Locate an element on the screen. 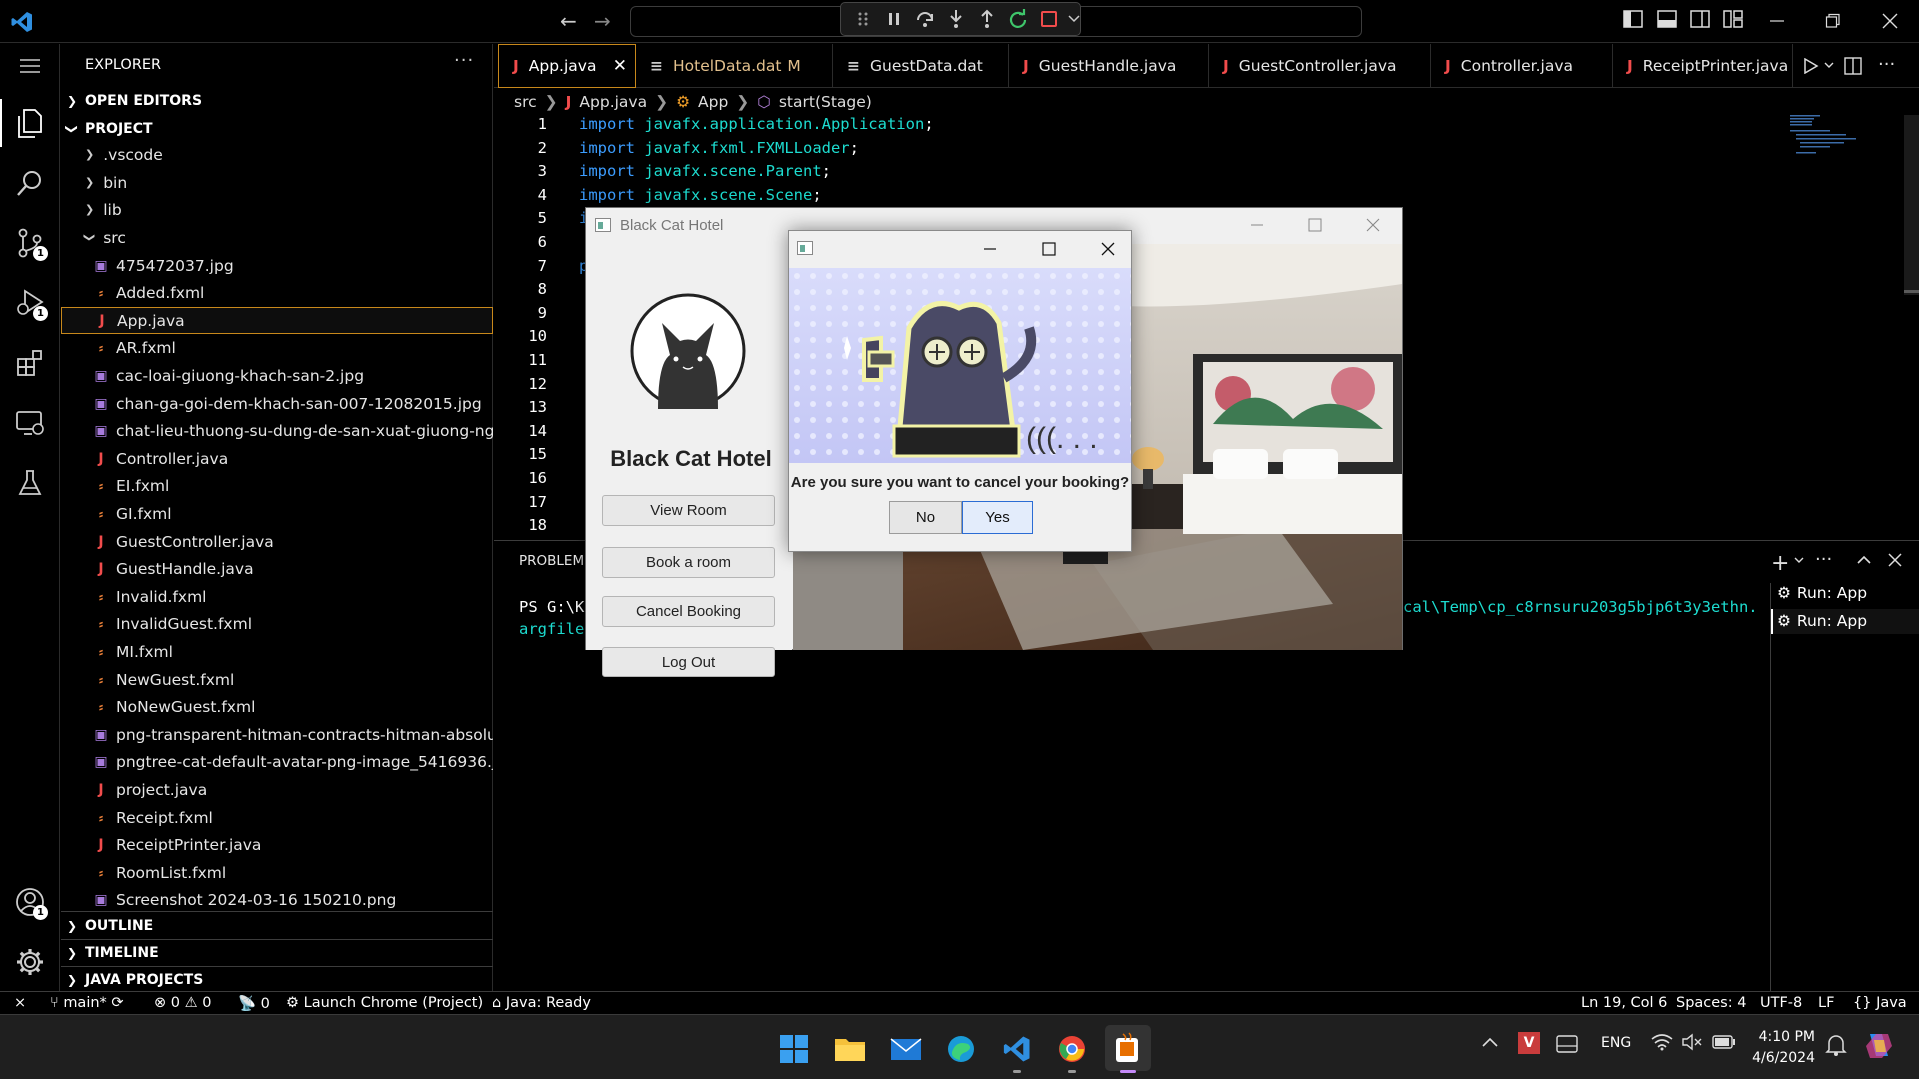 Image resolution: width=1919 pixels, height=1079 pixels. clock-date: 4/6/2024 is located at coordinates (1782, 1058).